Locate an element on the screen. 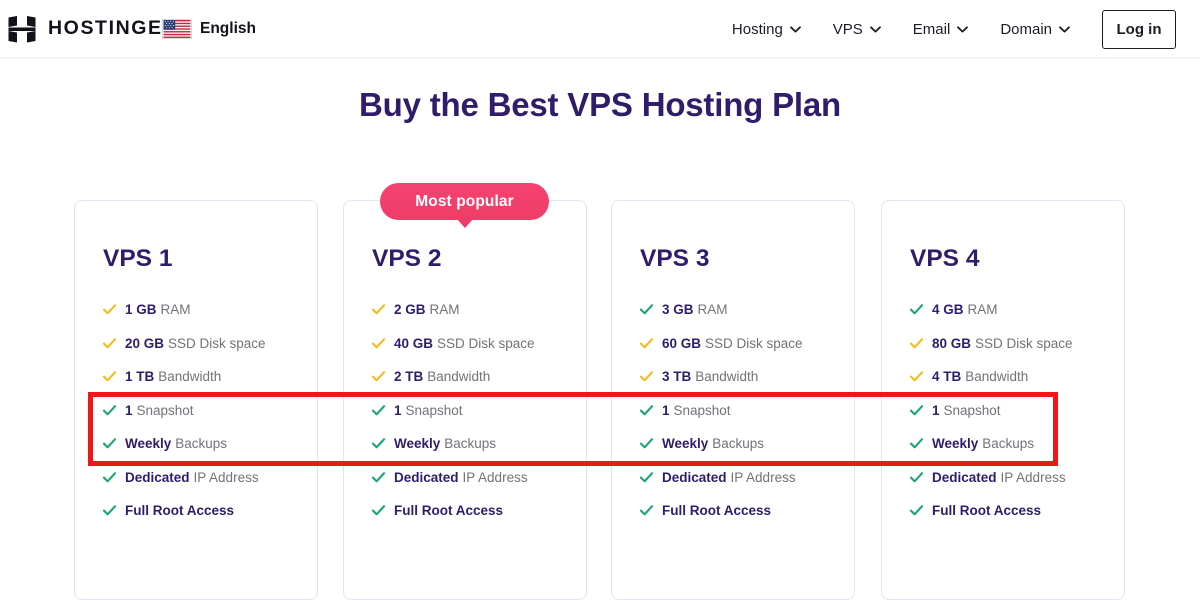  nav-item-vps: VPS is located at coordinates (857, 29).